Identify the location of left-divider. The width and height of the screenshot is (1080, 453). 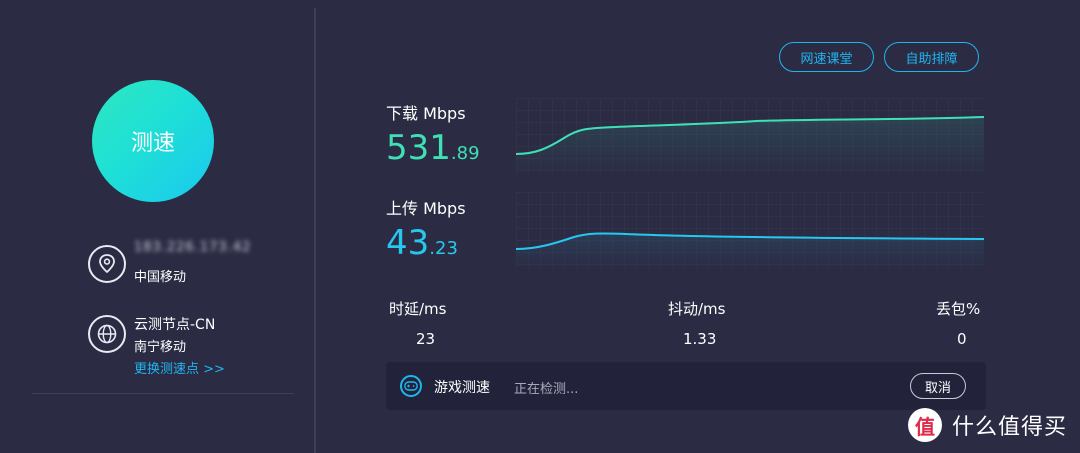
(163, 393).